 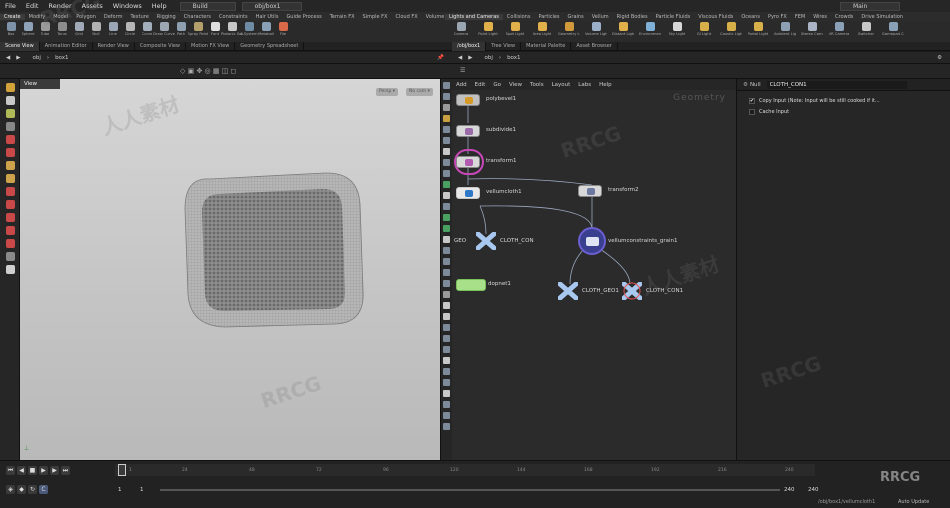 I want to click on move-tool-icon, so click(x=10, y=100).